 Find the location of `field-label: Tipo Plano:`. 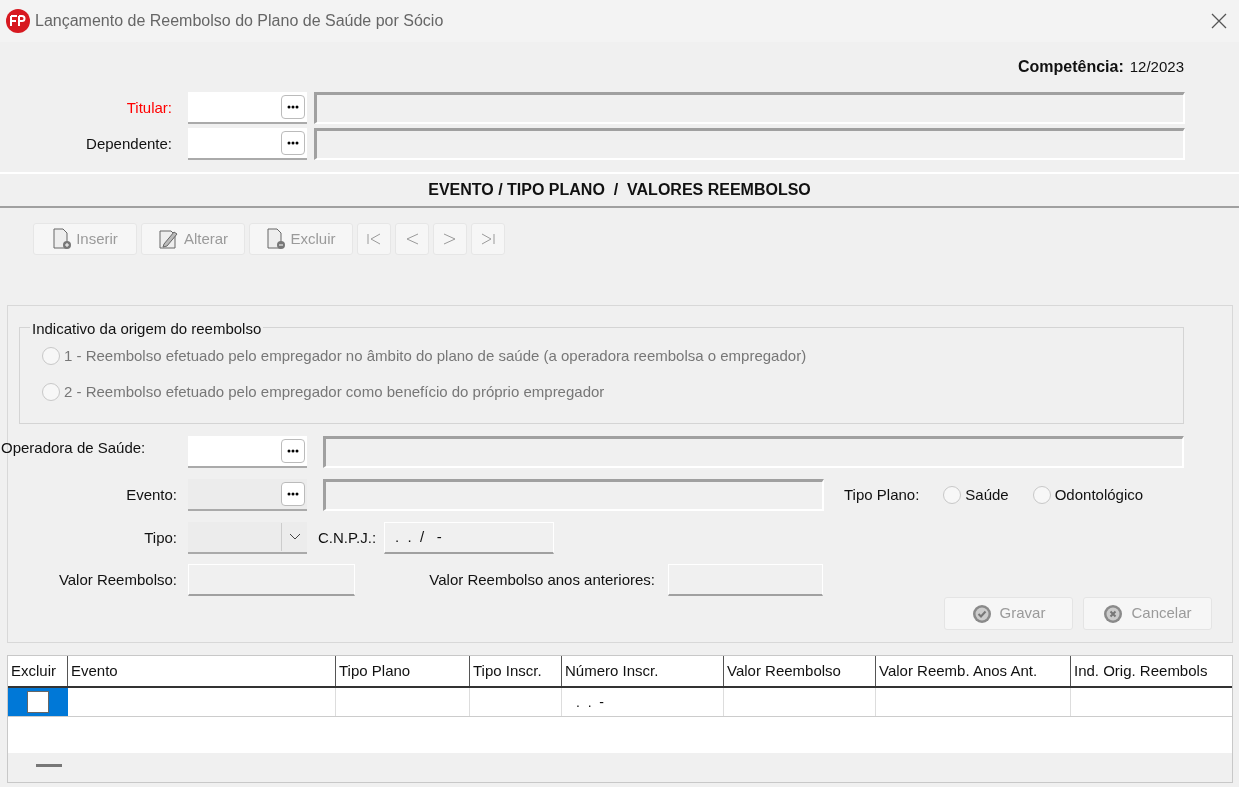

field-label: Tipo Plano: is located at coordinates (882, 494).